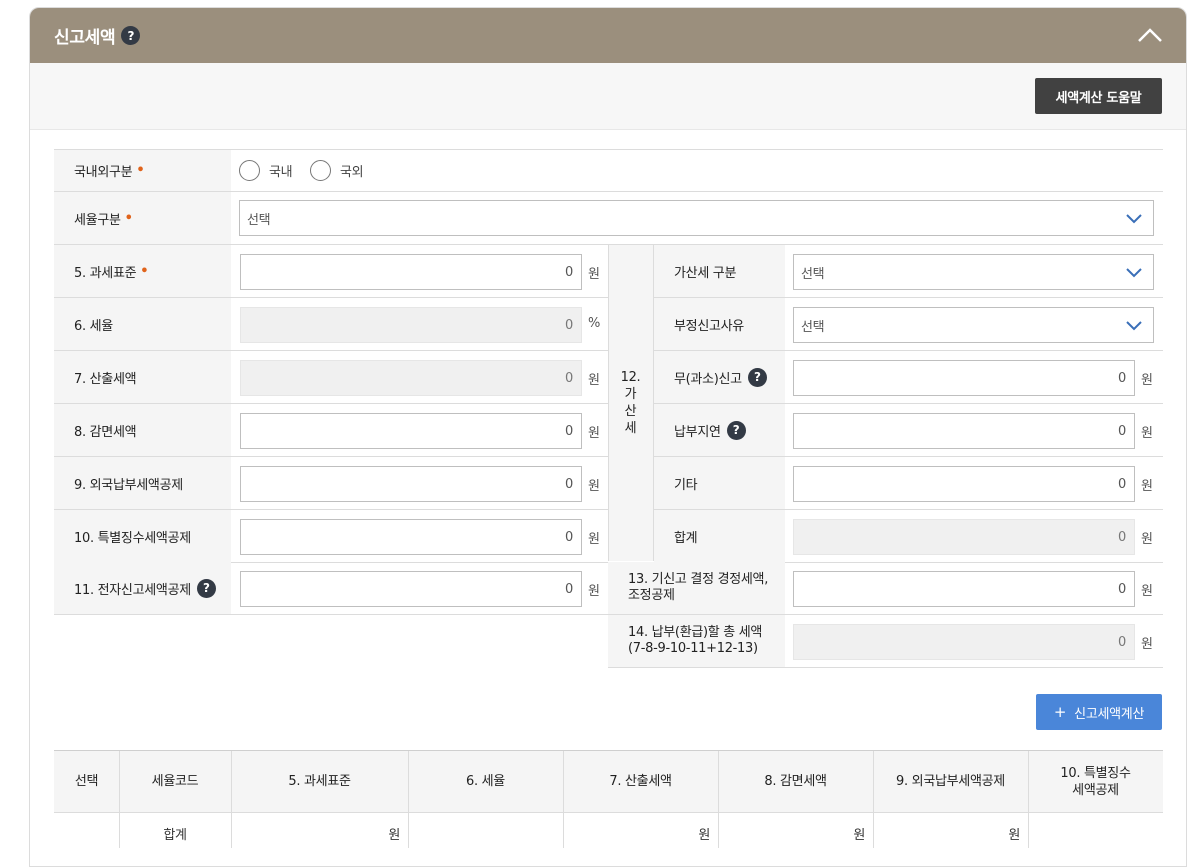 This screenshot has width=1199, height=867. I want to click on row-label: 6. 세율, so click(142, 324).